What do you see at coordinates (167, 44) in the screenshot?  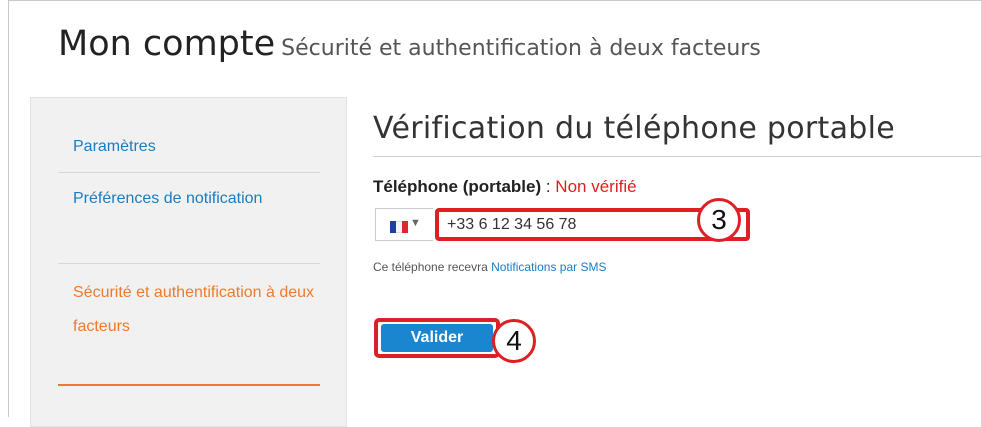 I see `page-title-main: Mon compte` at bounding box center [167, 44].